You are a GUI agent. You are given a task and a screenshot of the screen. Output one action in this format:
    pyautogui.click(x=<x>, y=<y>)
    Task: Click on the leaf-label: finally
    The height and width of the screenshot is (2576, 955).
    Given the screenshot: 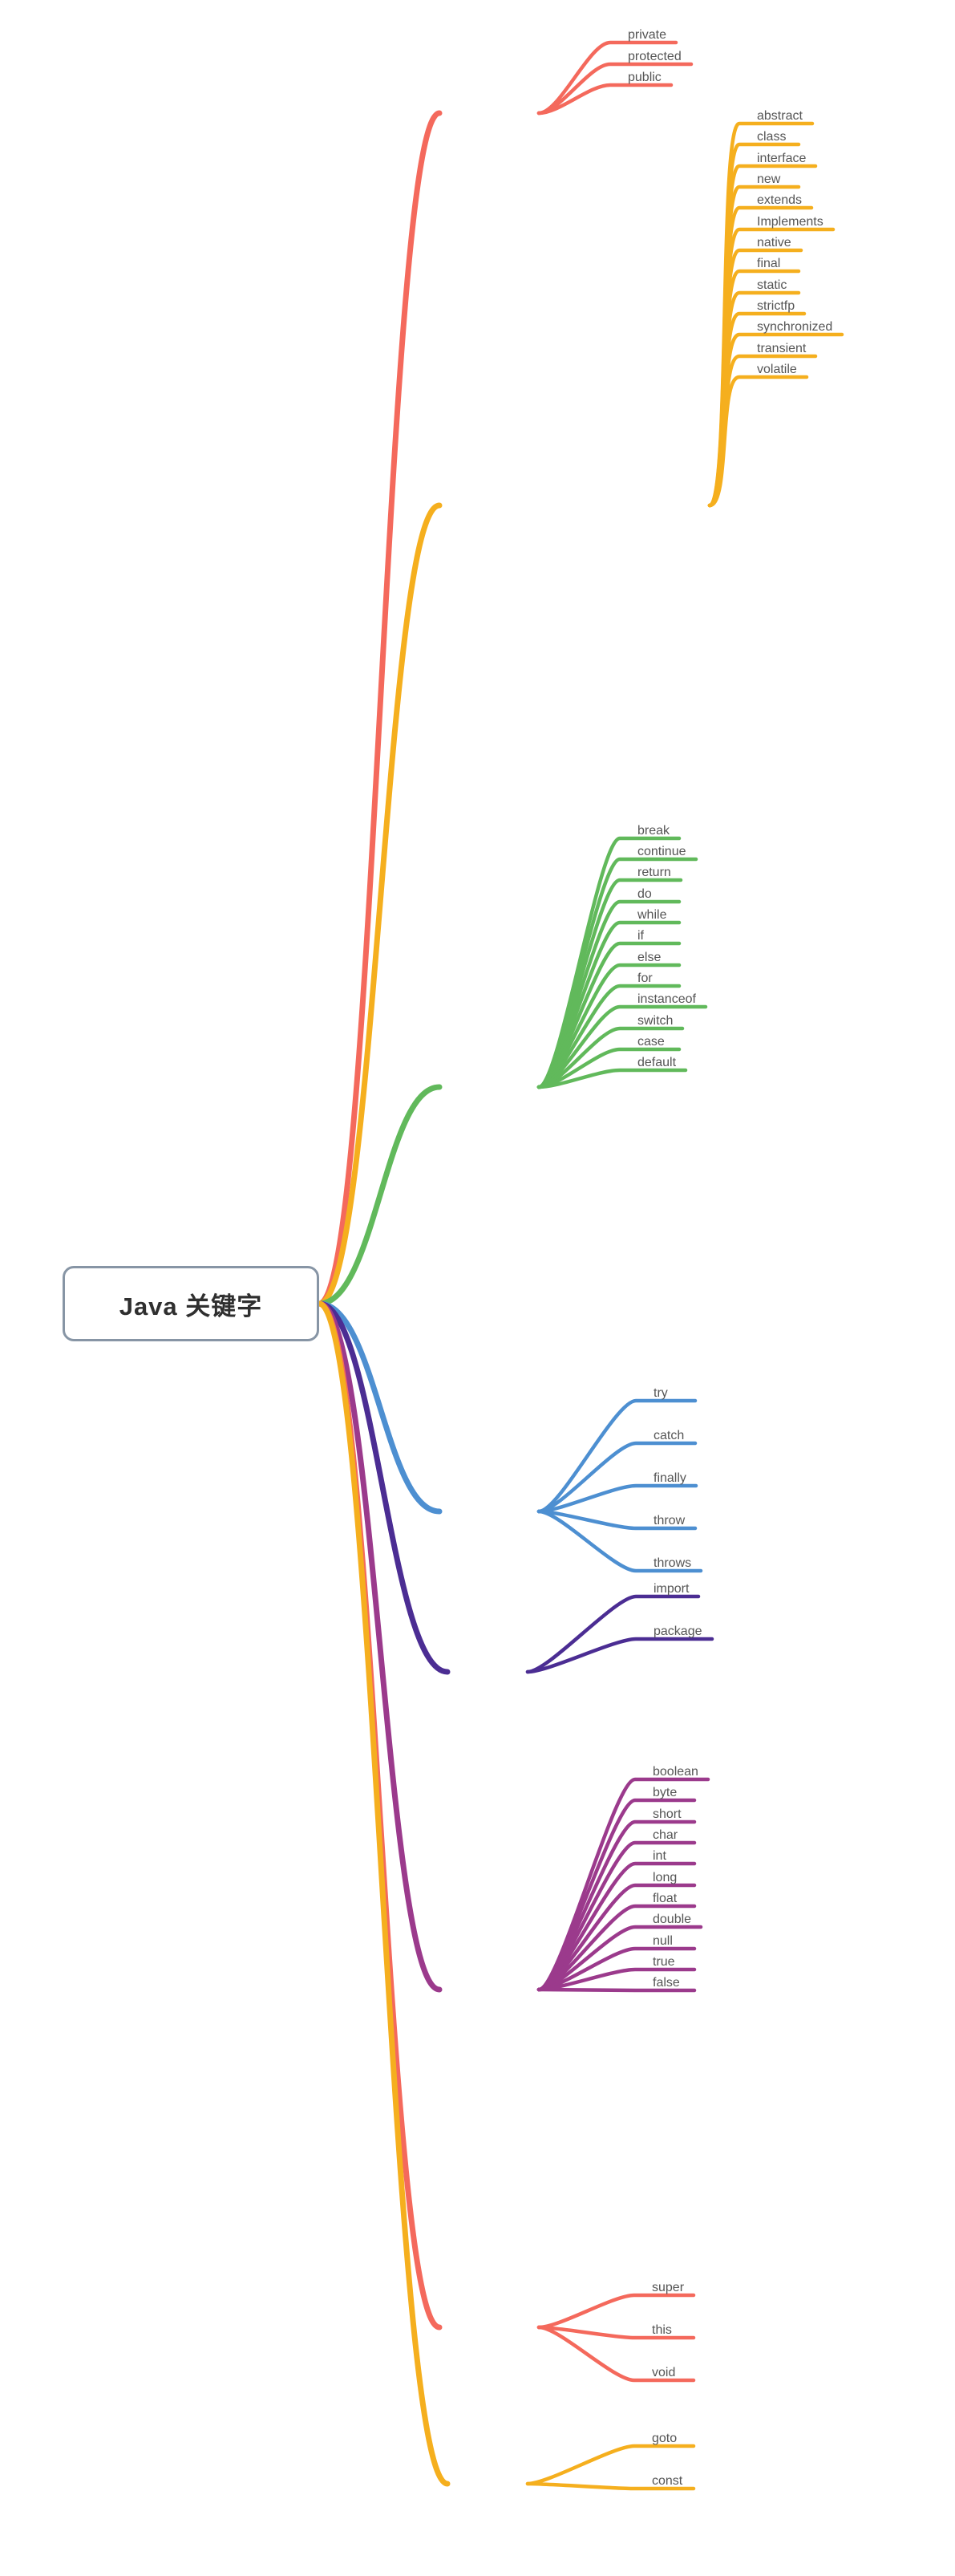 What is the action you would take?
    pyautogui.click(x=670, y=1478)
    